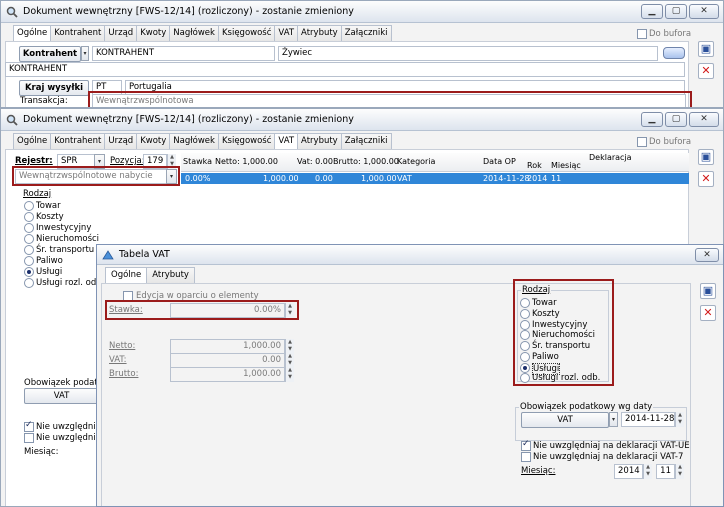 The image size is (724, 507). What do you see at coordinates (665, 471) in the screenshot?
I see `miesiac-month-field: 11` at bounding box center [665, 471].